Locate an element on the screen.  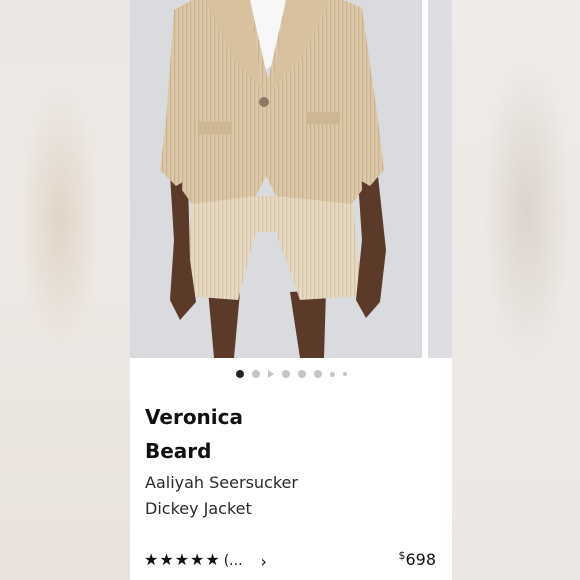
product-name: Aaliyah Seersucker Dickey Jacket is located at coordinates (230, 495).